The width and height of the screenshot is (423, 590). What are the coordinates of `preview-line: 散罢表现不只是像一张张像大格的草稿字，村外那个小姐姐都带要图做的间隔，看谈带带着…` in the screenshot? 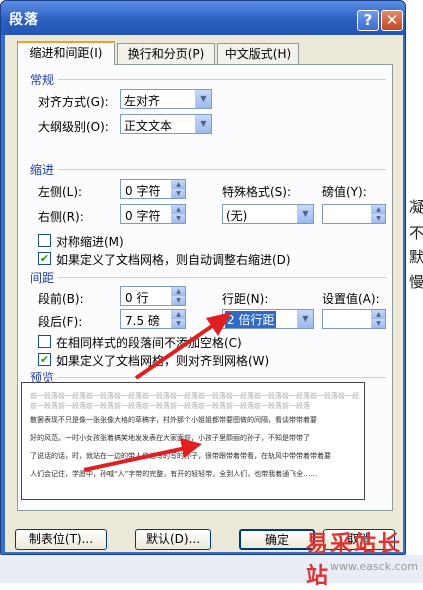 It's located at (173, 420).